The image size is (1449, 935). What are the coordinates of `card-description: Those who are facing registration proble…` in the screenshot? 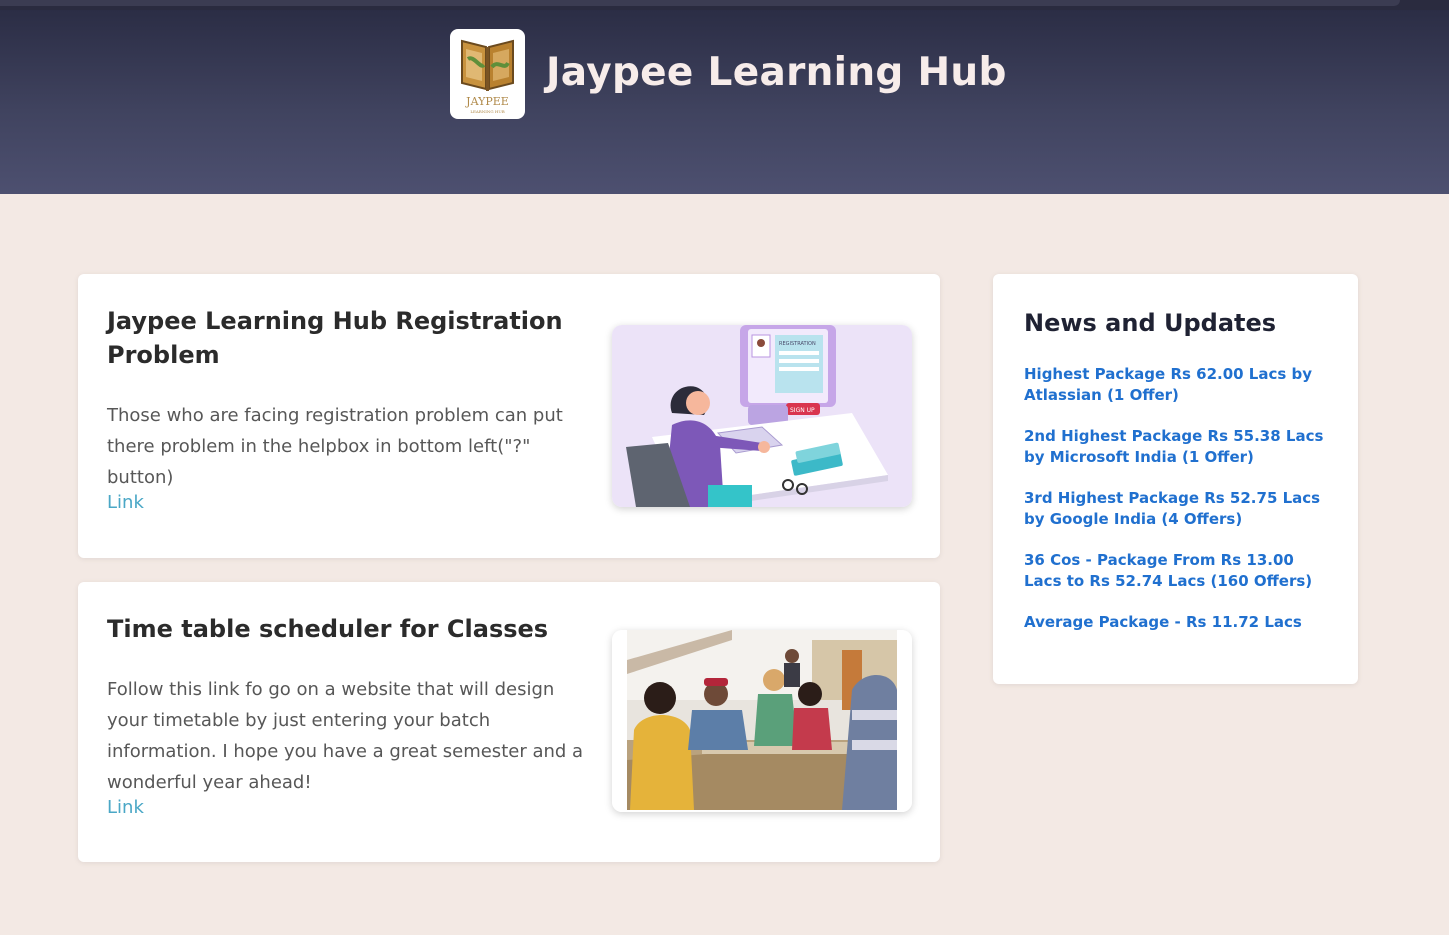 It's located at (335, 446).